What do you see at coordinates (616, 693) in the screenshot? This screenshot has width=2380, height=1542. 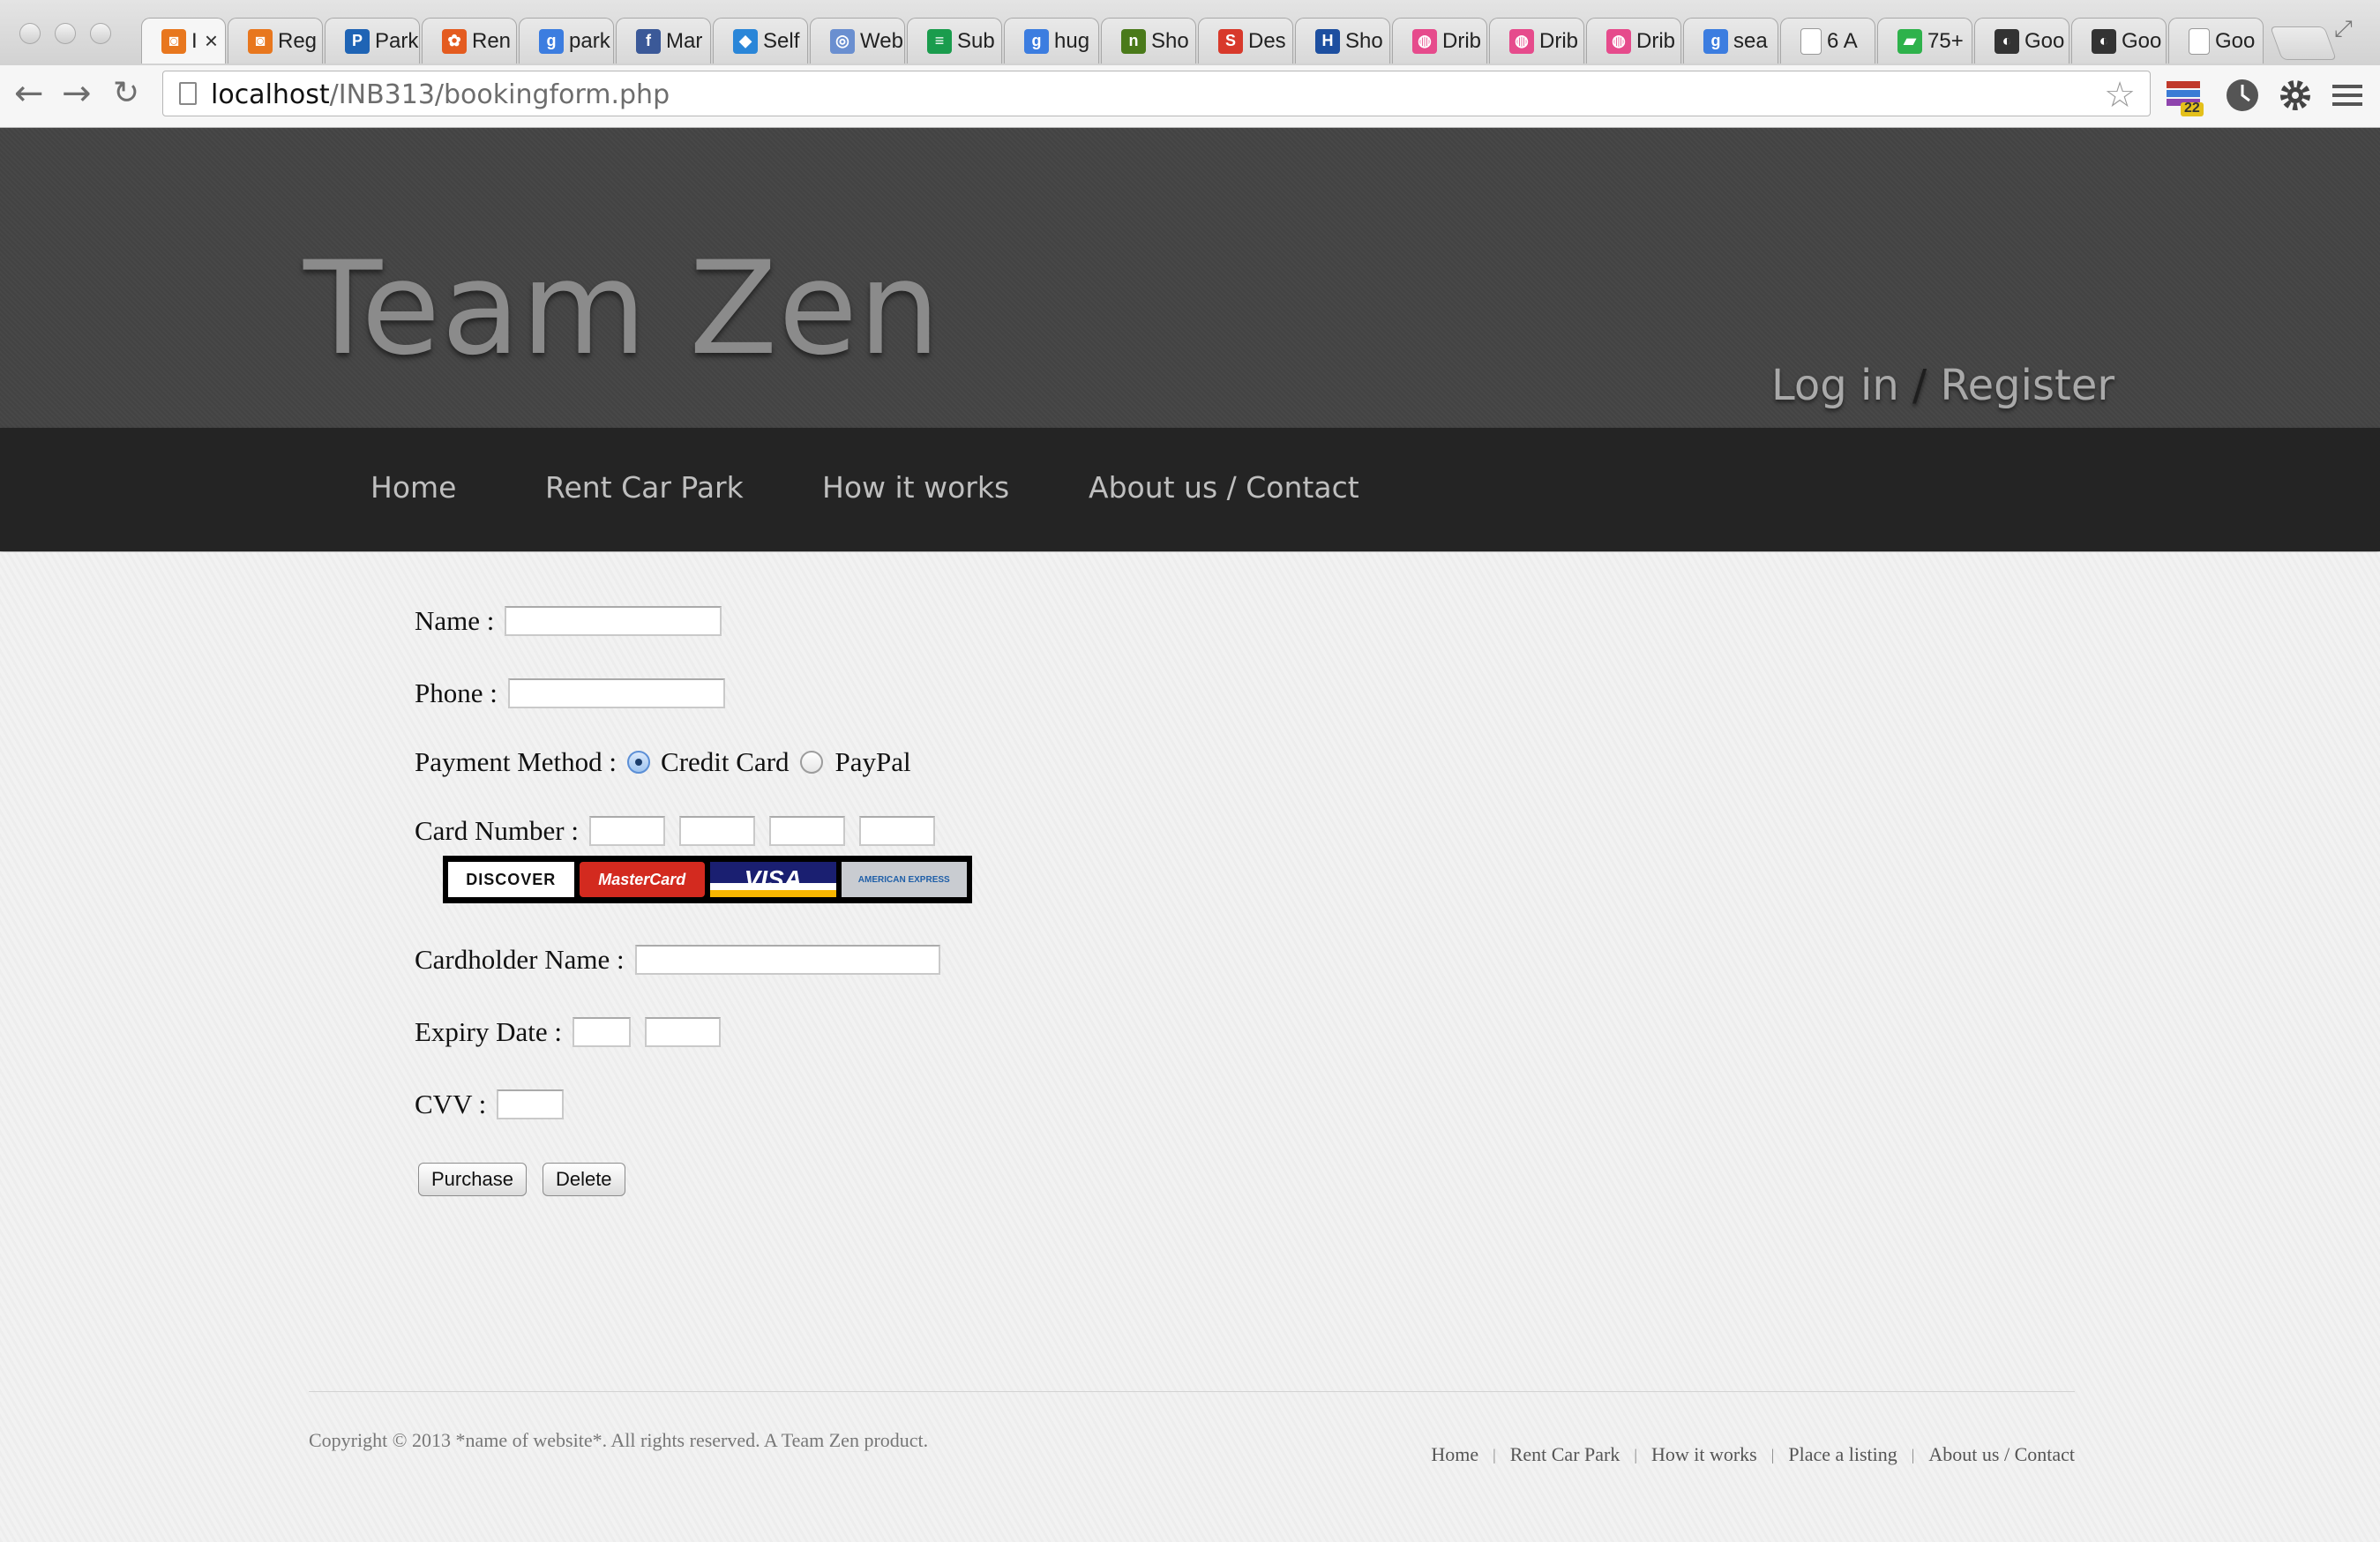 I see `phone-input` at bounding box center [616, 693].